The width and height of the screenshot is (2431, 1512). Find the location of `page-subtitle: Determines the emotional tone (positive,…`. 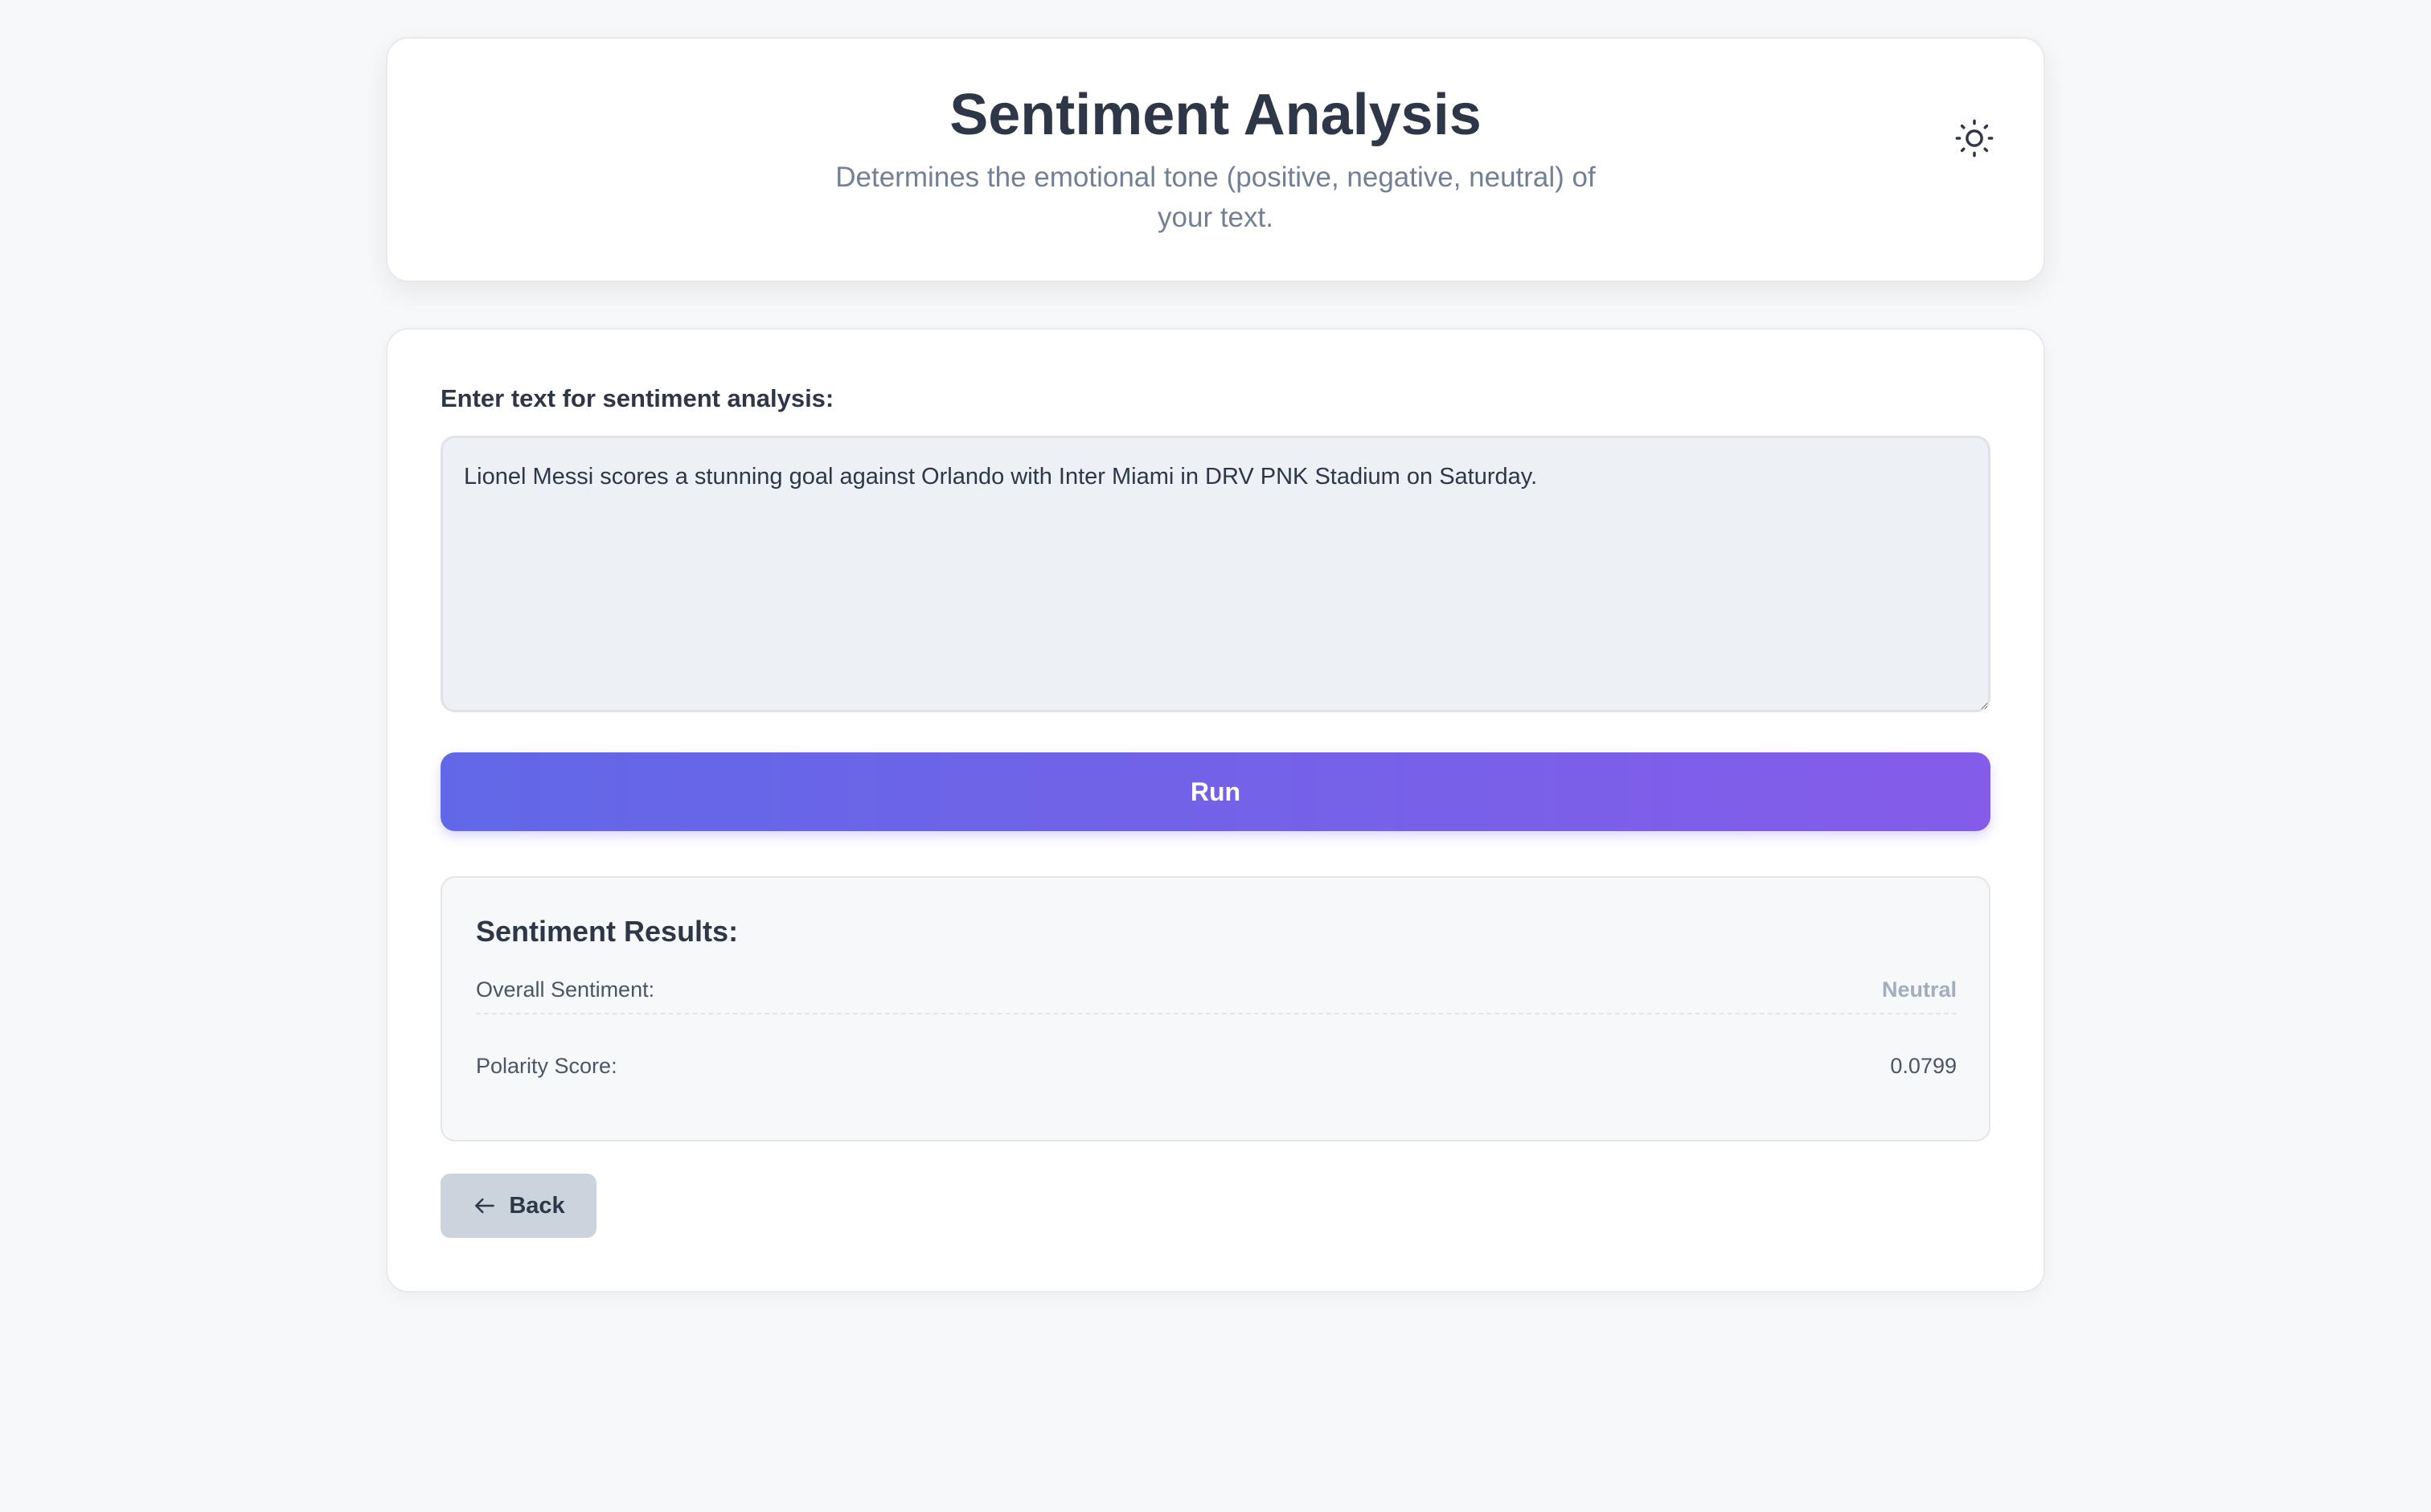

page-subtitle: Determines the emotional tone (positive,… is located at coordinates (1215, 197).